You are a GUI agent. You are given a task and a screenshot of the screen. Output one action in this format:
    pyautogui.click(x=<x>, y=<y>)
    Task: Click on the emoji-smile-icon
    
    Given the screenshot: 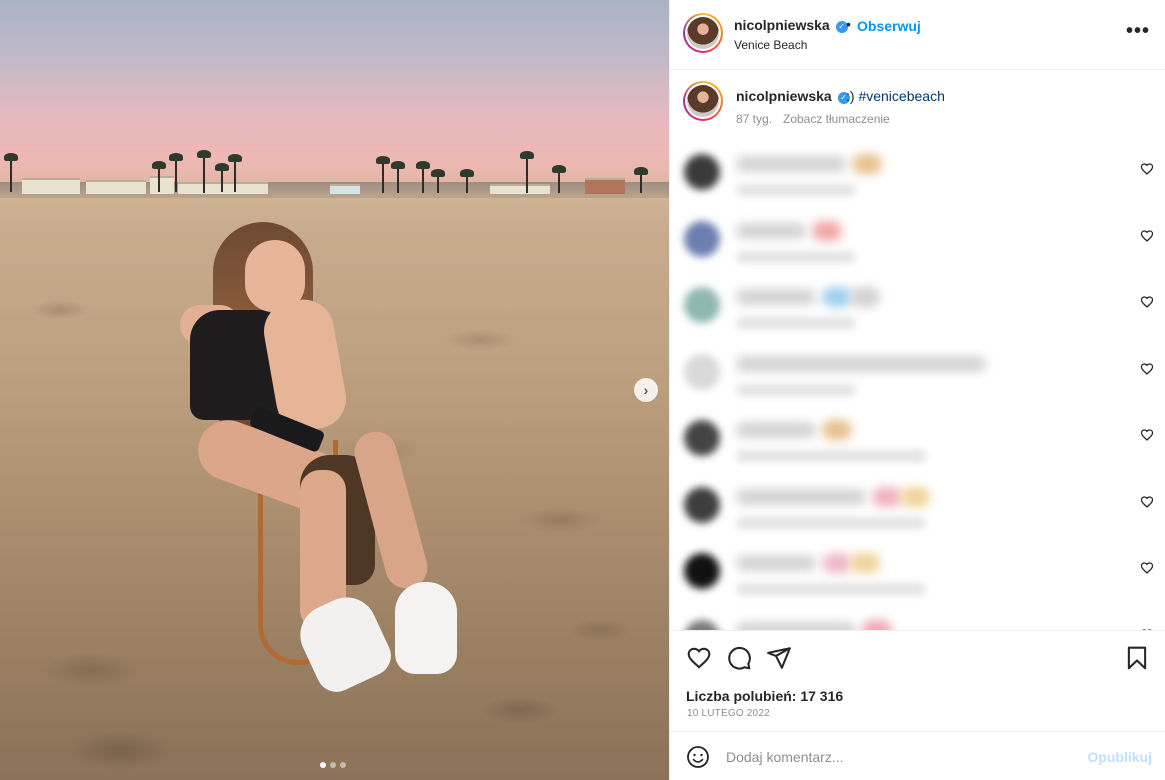 What is the action you would take?
    pyautogui.click(x=698, y=757)
    